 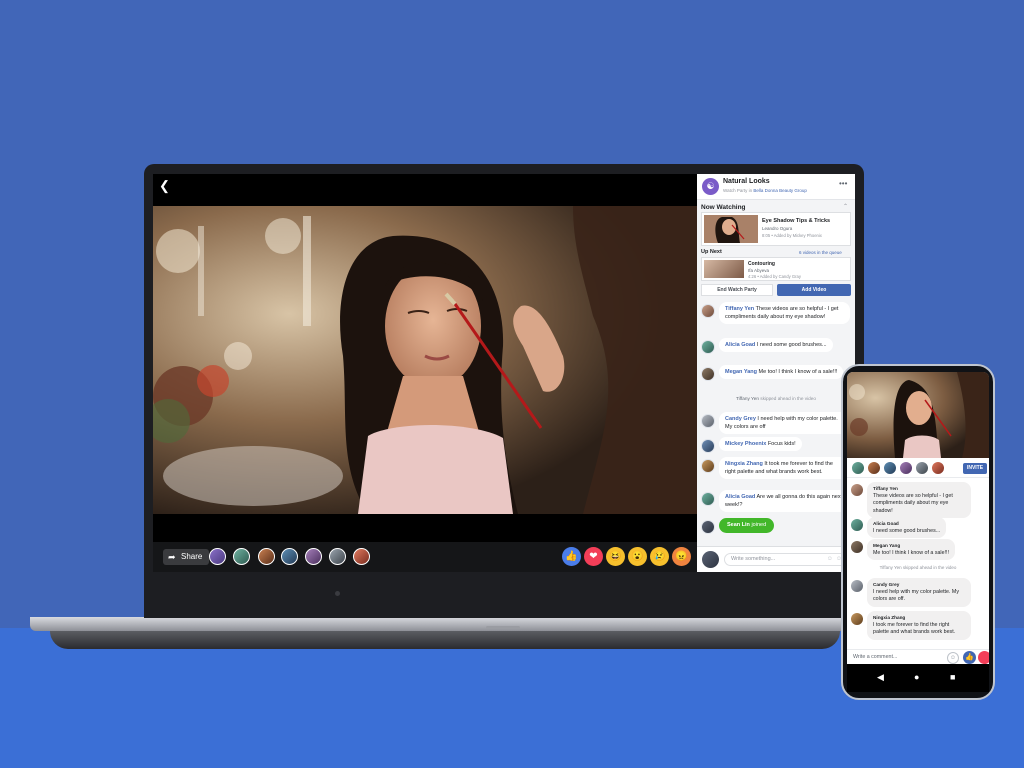 I want to click on love-reaction-icon, so click(x=983, y=657).